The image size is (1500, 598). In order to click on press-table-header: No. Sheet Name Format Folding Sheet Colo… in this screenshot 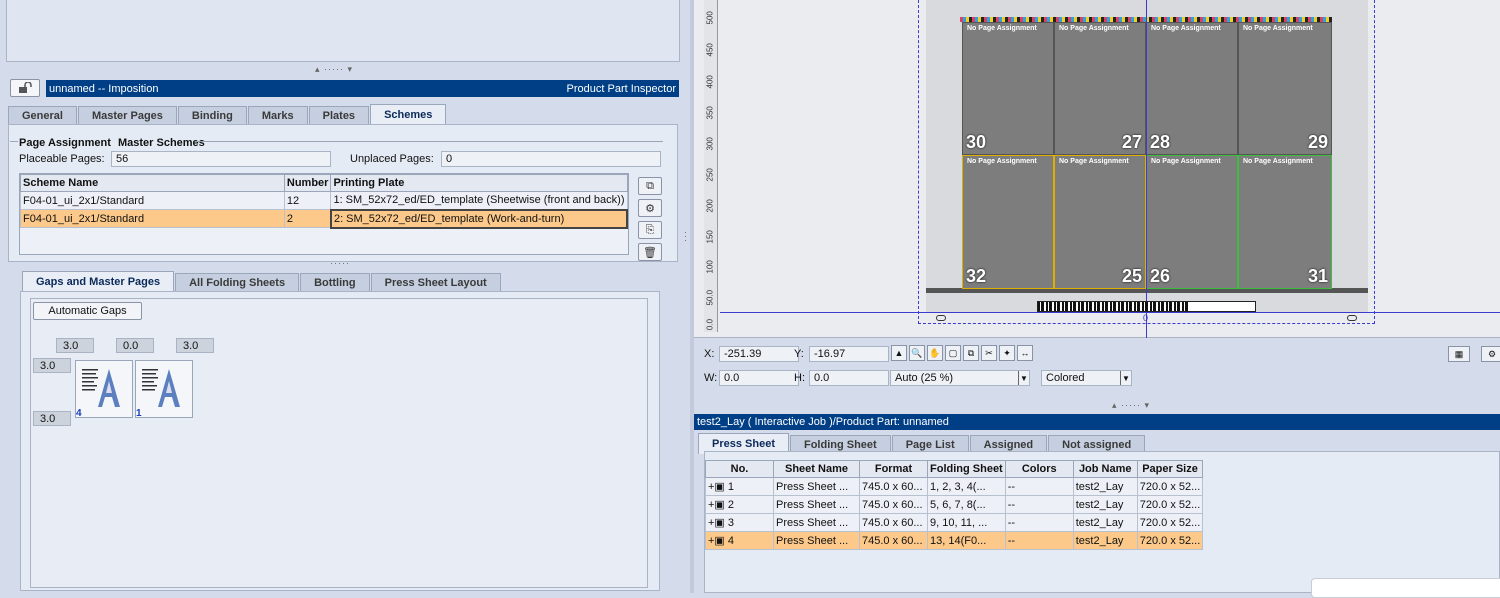, I will do `click(954, 469)`.